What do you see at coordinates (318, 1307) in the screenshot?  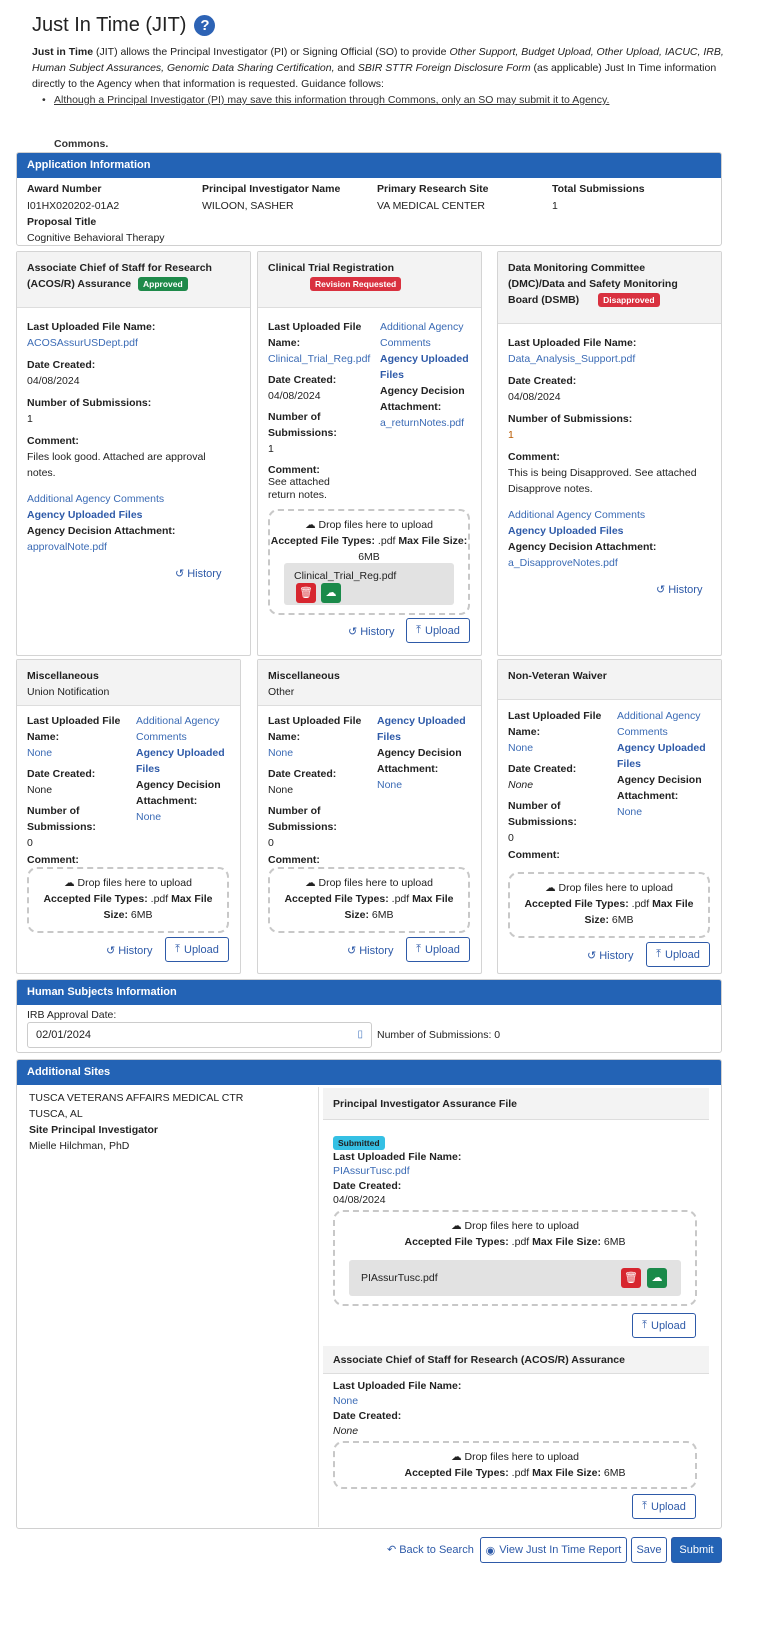 I see `site-divider` at bounding box center [318, 1307].